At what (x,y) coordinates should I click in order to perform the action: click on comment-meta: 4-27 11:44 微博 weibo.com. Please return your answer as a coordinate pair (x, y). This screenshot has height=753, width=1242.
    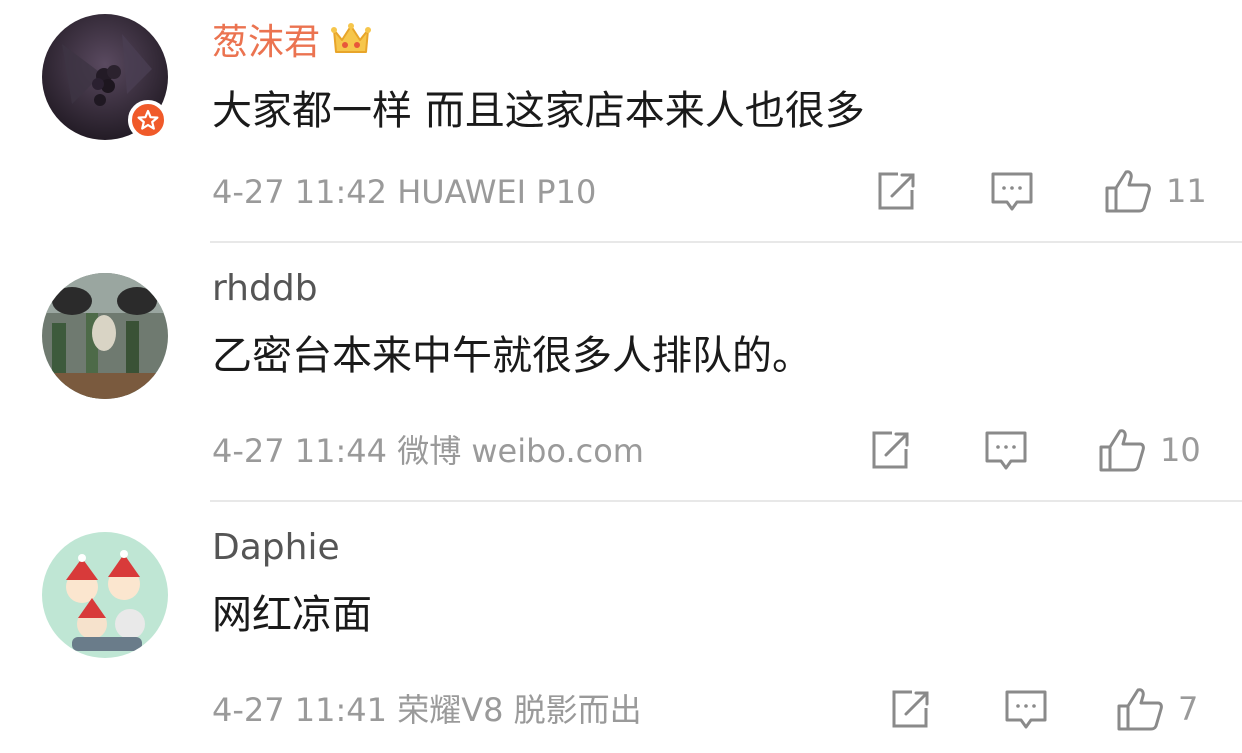
    Looking at the image, I should click on (428, 451).